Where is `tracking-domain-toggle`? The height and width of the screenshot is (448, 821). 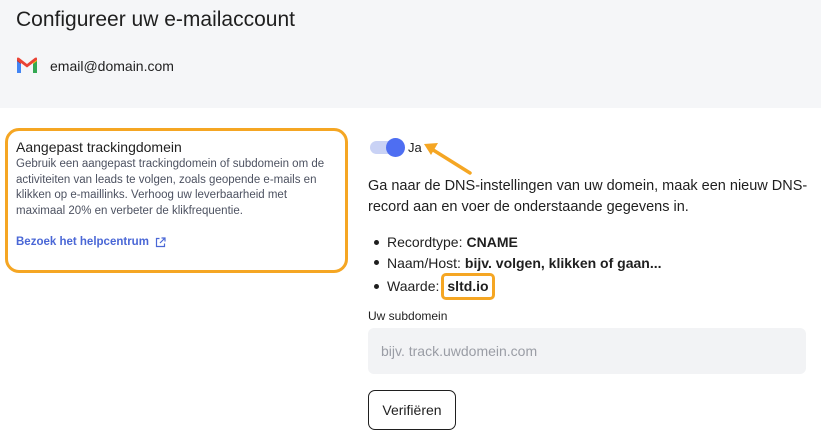
tracking-domain-toggle is located at coordinates (387, 147).